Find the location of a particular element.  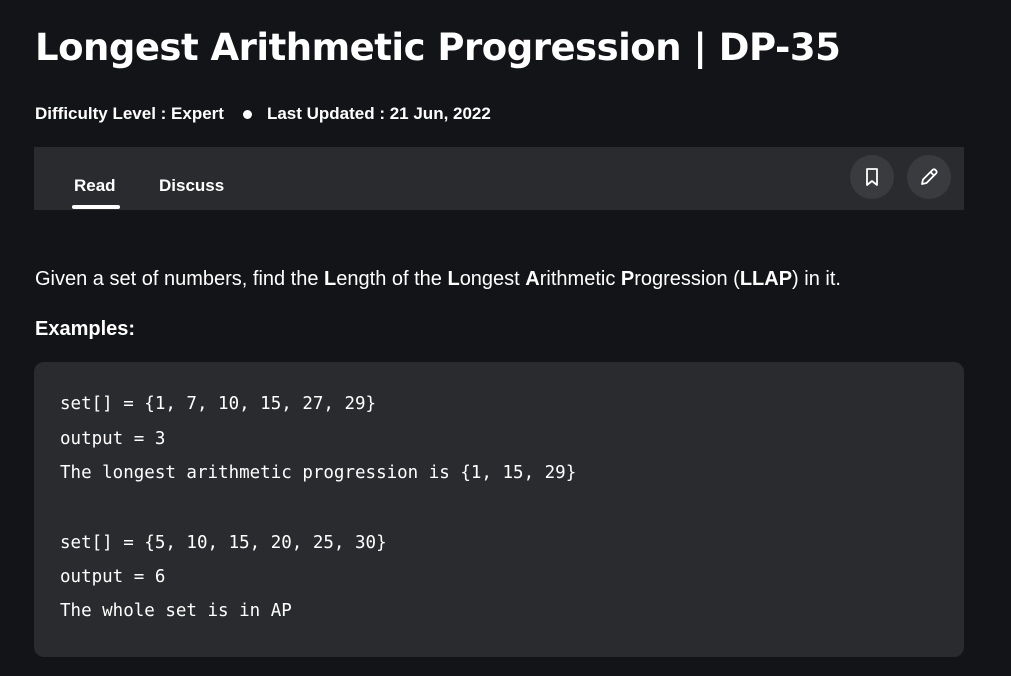

page-title: Longest Arithmetic Progression | DP-35 is located at coordinates (438, 47).